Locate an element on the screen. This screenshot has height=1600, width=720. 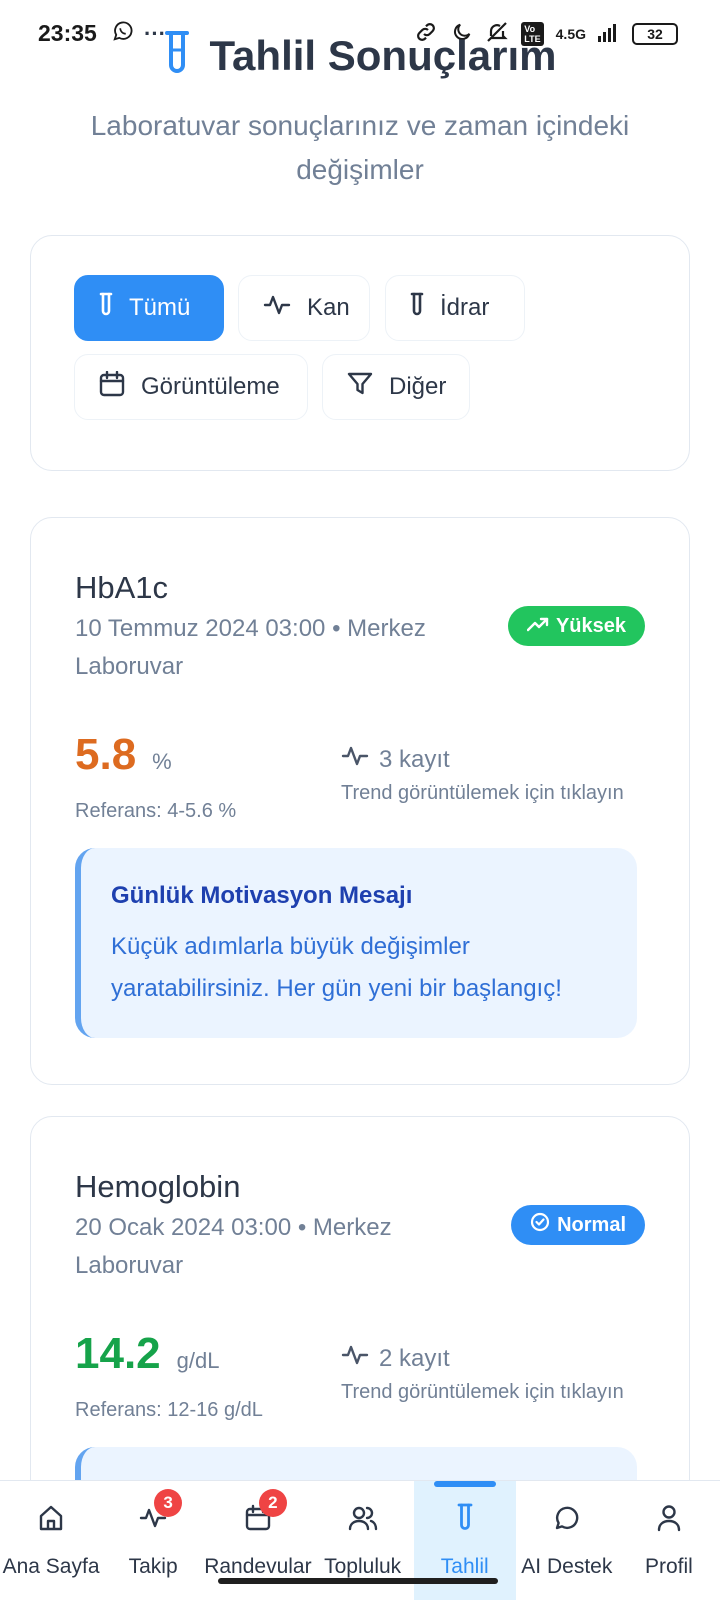
filter-chip-label: İdrar is located at coordinates (465, 307).